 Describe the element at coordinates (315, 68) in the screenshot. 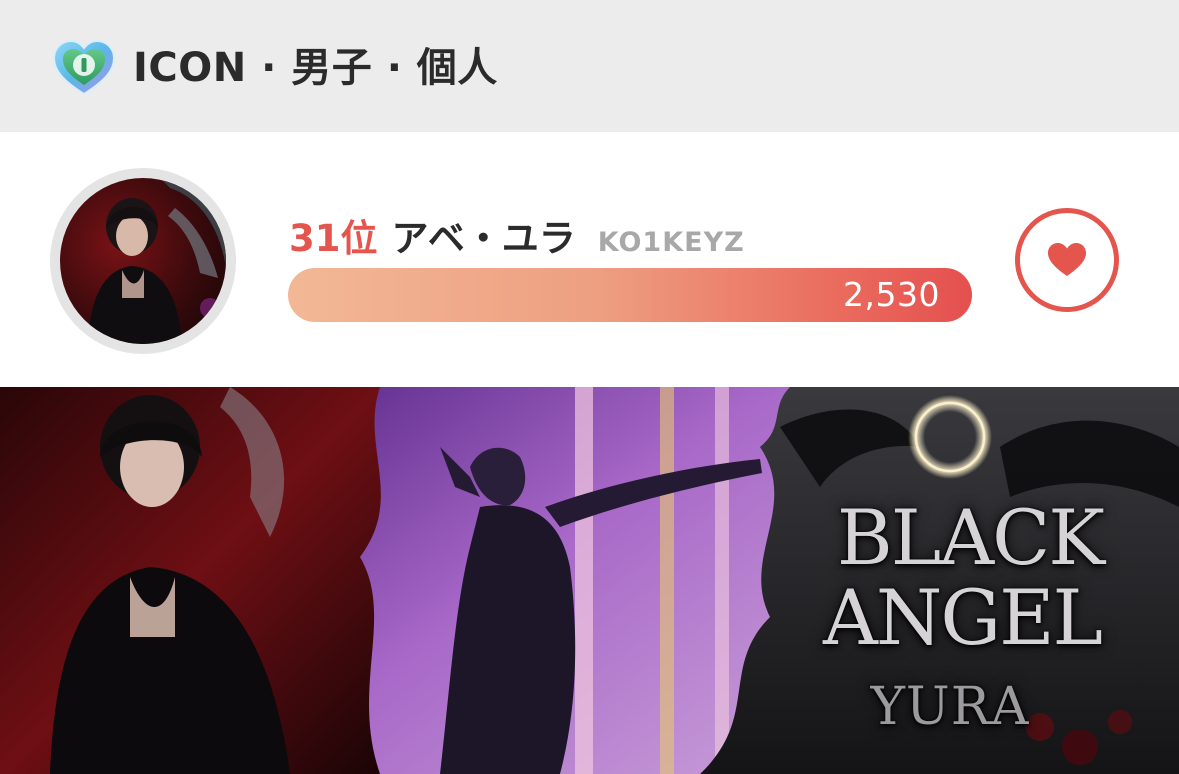

I see `page-title: ICON · 男子 · 個人` at that location.